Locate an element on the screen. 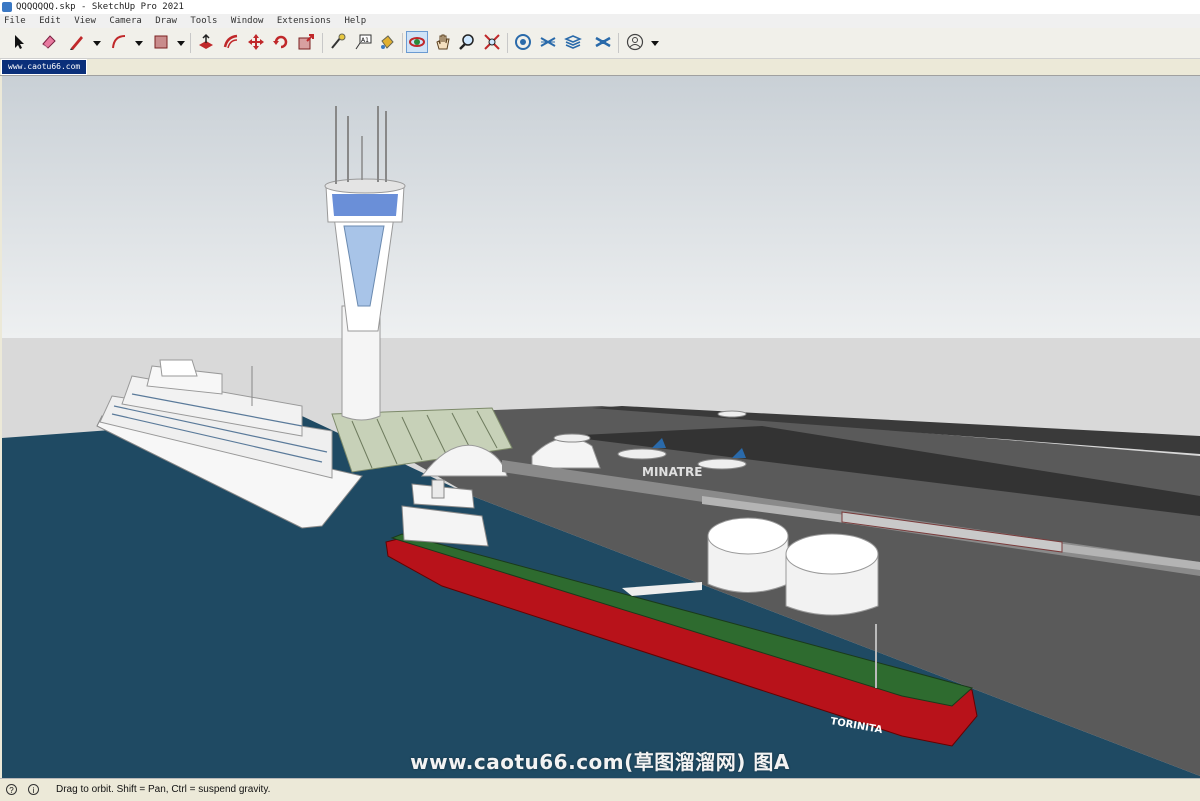 This screenshot has height=801, width=1200. layout-tool is located at coordinates (573, 42).